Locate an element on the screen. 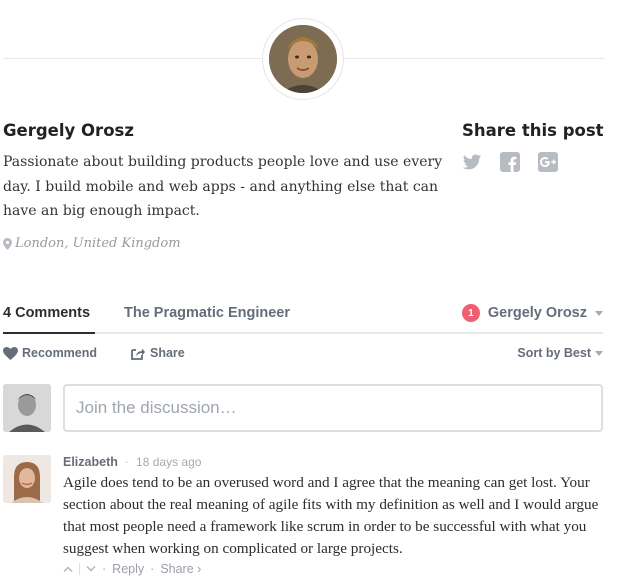  recommend-button: Recommend is located at coordinates (50, 353).